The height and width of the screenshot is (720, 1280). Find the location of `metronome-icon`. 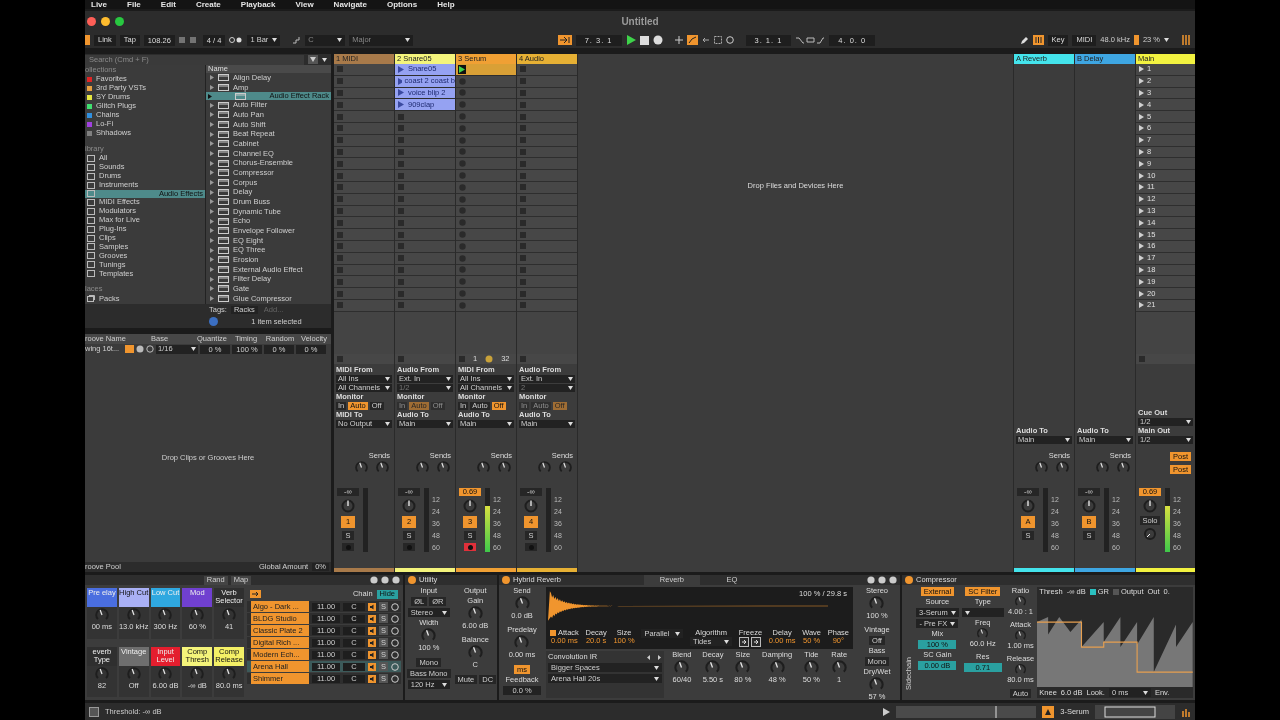

metronome-icon is located at coordinates (236, 40).